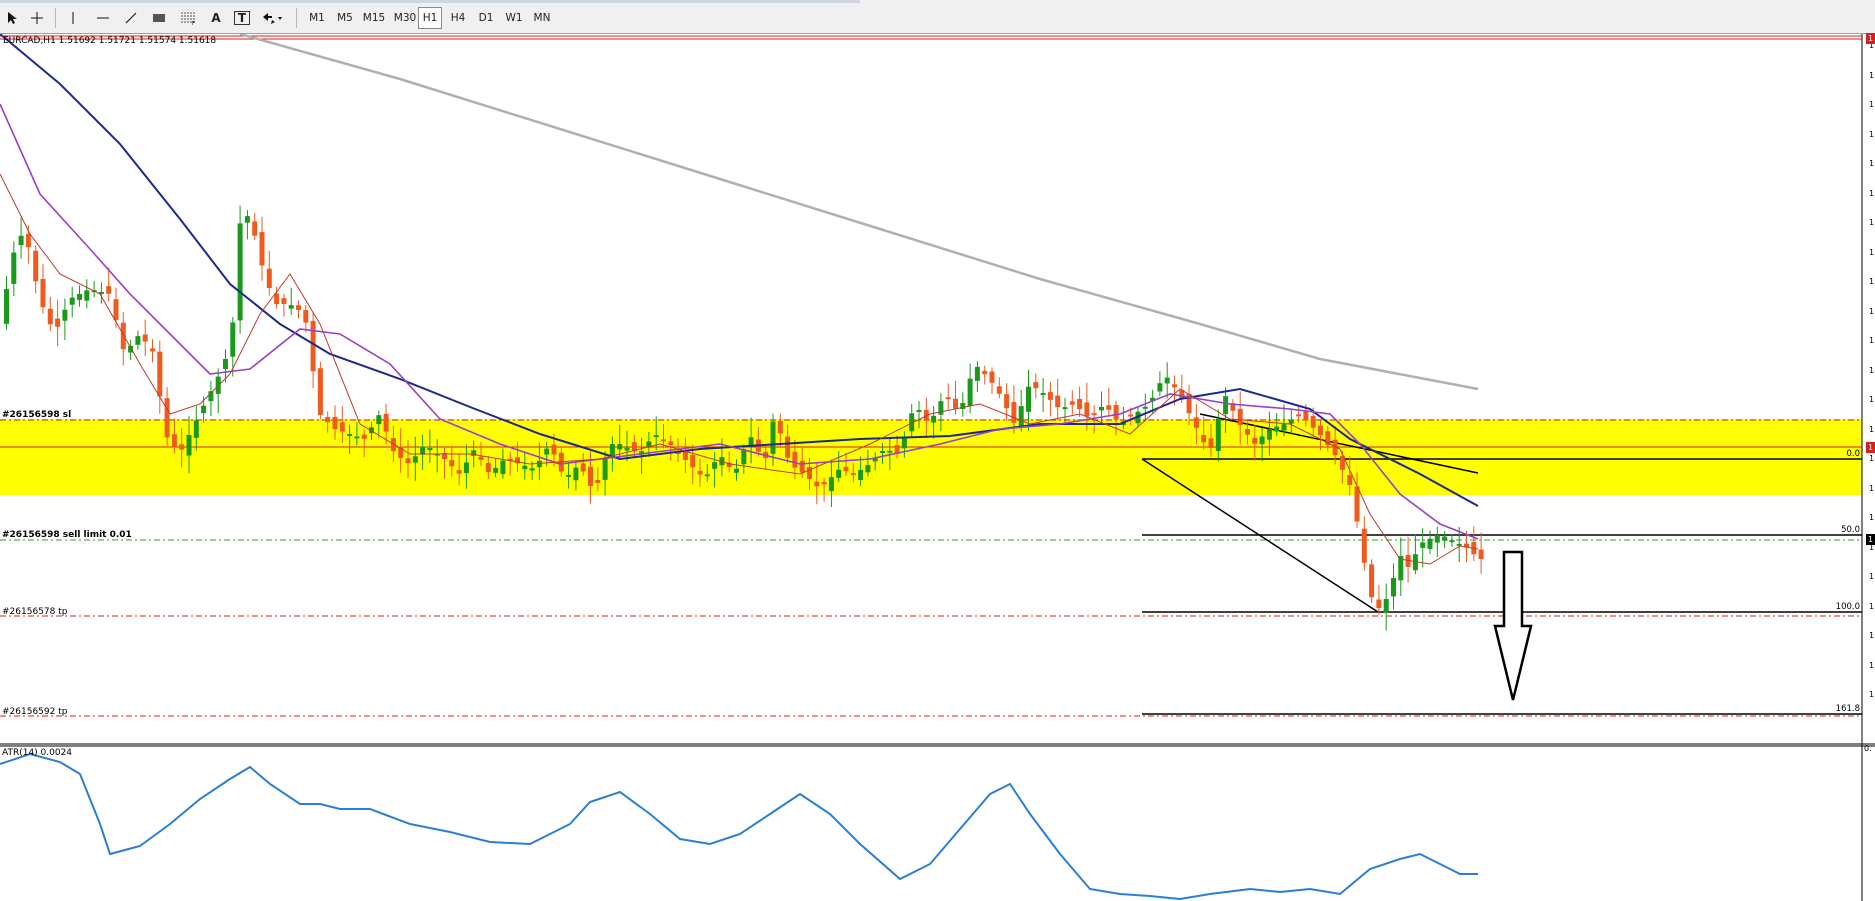  I want to click on text-icon: A, so click(216, 18).